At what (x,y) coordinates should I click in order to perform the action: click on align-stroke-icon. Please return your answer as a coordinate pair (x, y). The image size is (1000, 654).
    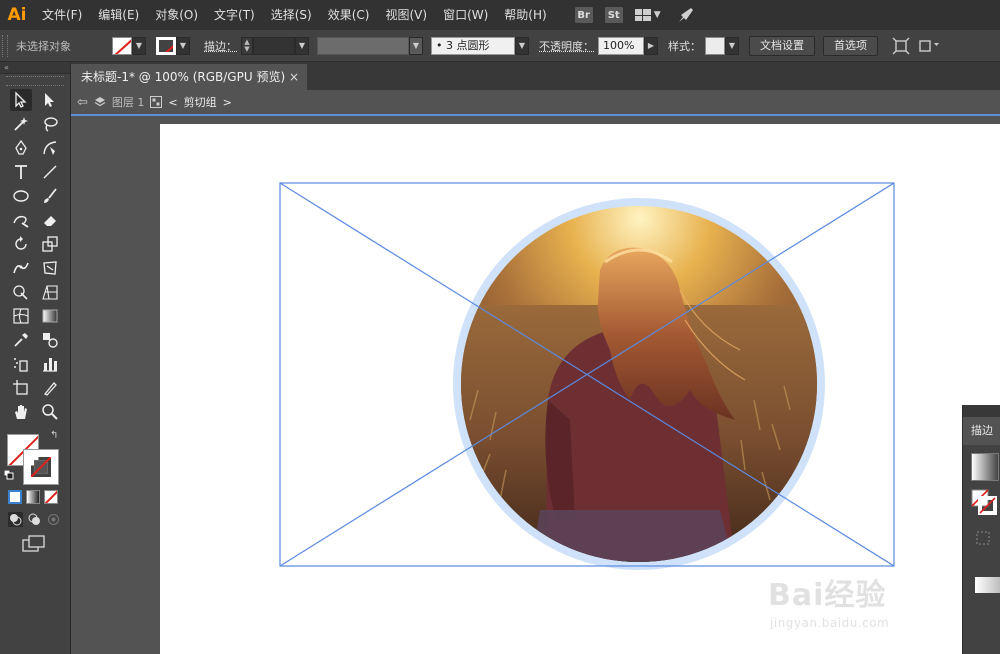
    Looking at the image, I should click on (983, 538).